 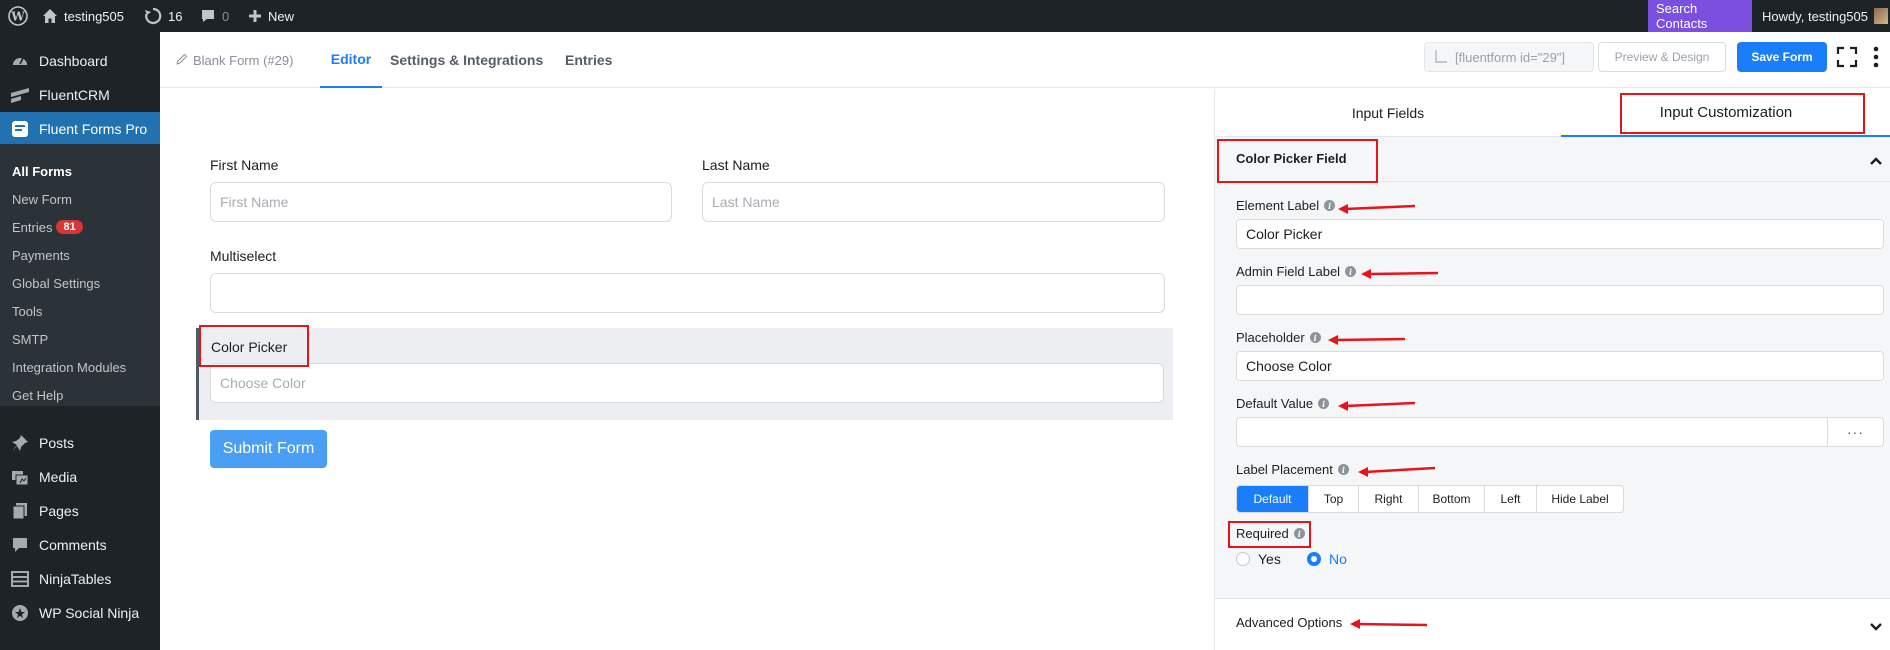 What do you see at coordinates (933, 202) in the screenshot?
I see `last-name-input: Last Name` at bounding box center [933, 202].